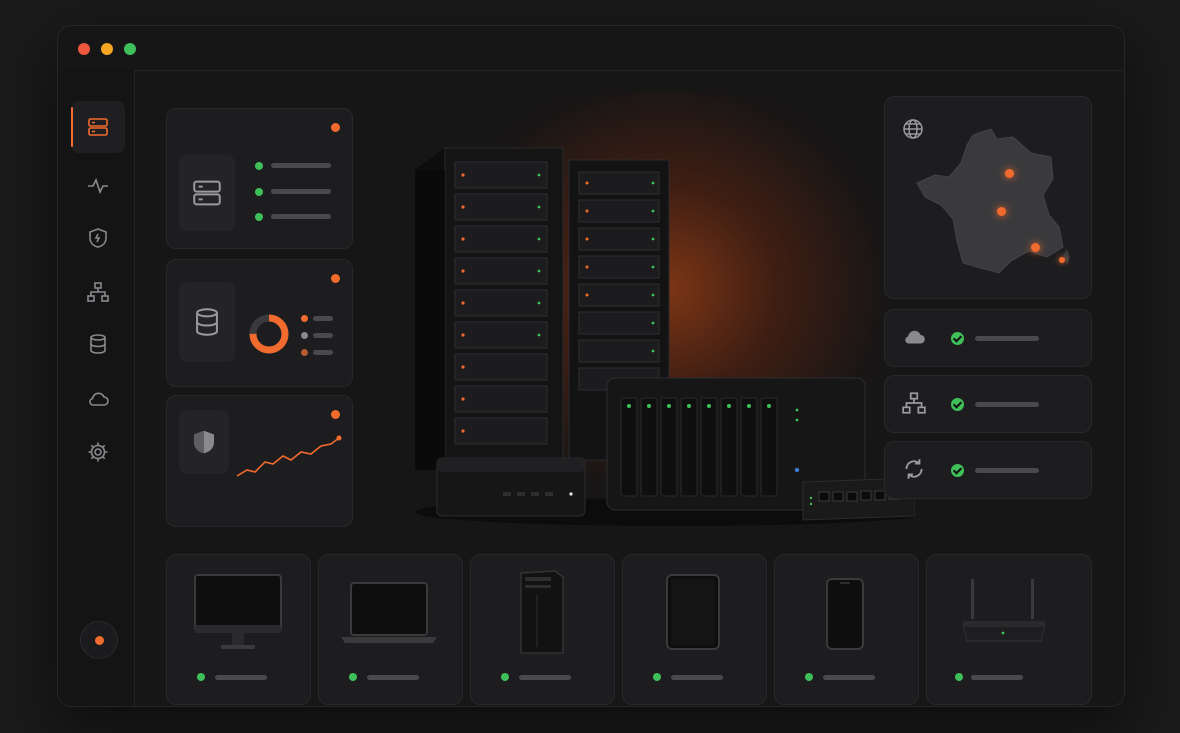  What do you see at coordinates (914, 469) in the screenshot?
I see `sync-icon` at bounding box center [914, 469].